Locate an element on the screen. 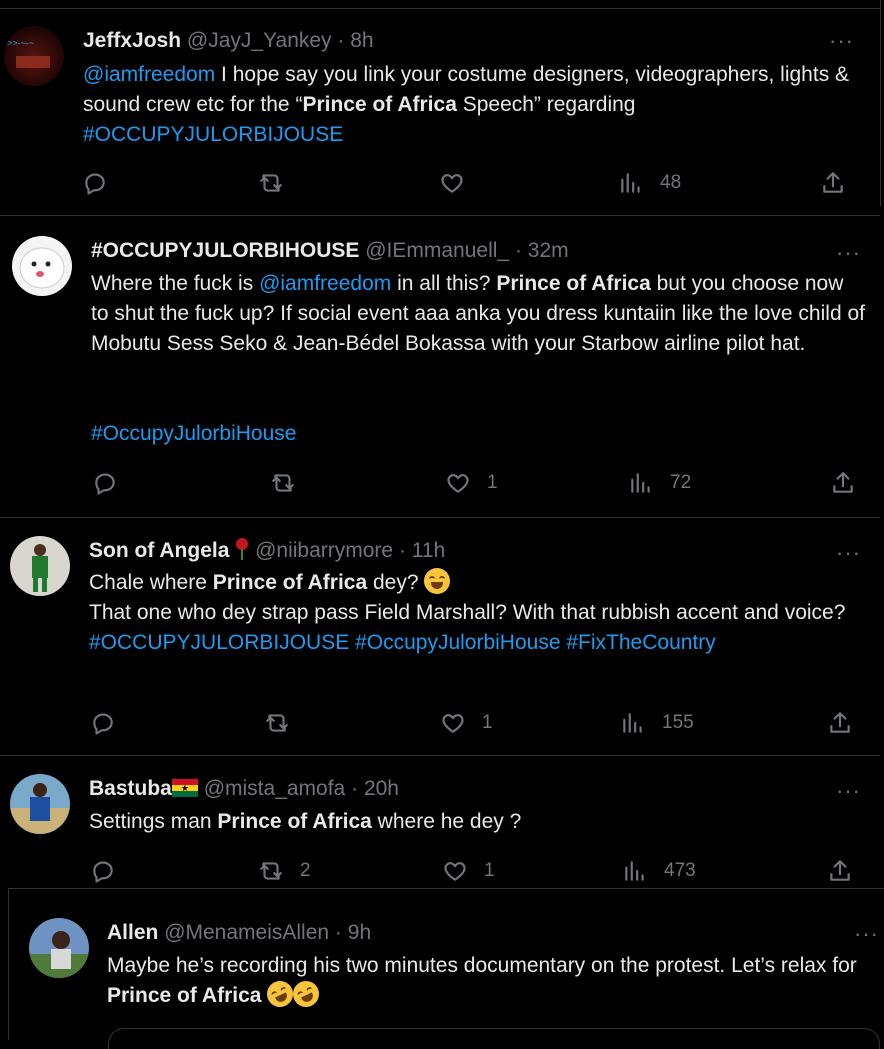  timestamp: 8h is located at coordinates (361, 40).